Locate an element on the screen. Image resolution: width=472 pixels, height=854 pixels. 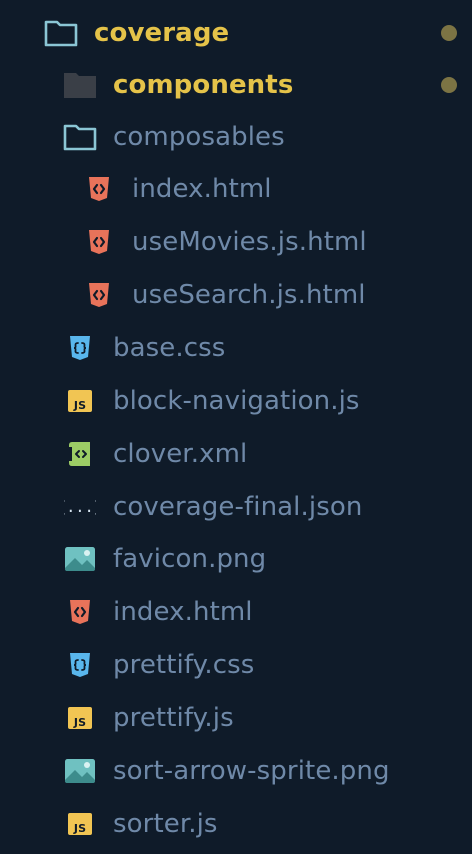
tree-item-label: clover.xml is located at coordinates (180, 454).